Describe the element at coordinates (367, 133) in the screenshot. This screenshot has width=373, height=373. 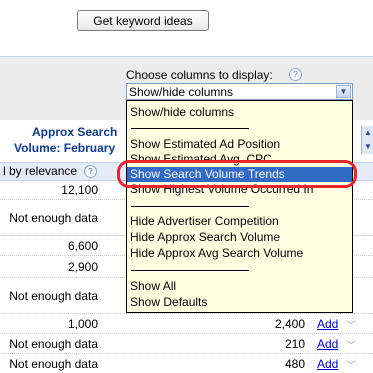
I see `sort-up-icon: ▲` at that location.